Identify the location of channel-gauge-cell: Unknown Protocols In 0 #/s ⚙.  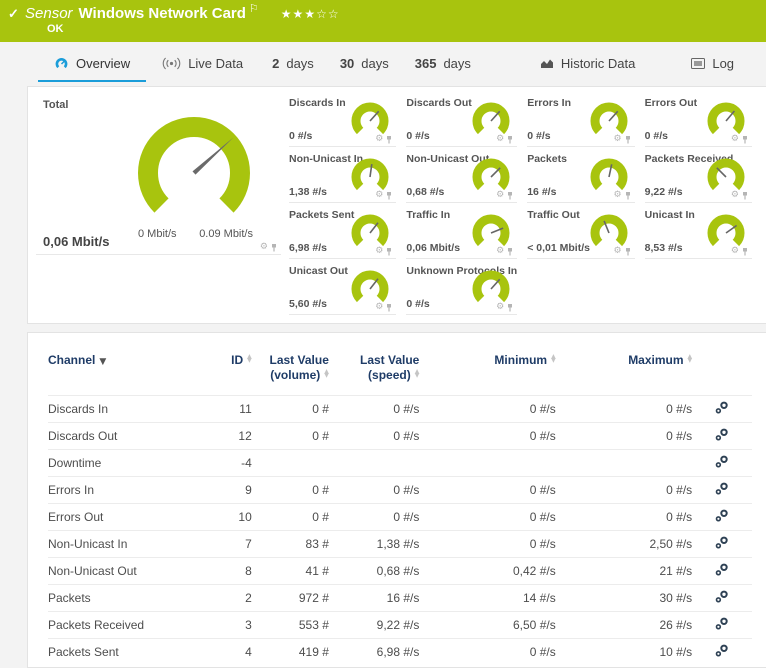
(462, 290).